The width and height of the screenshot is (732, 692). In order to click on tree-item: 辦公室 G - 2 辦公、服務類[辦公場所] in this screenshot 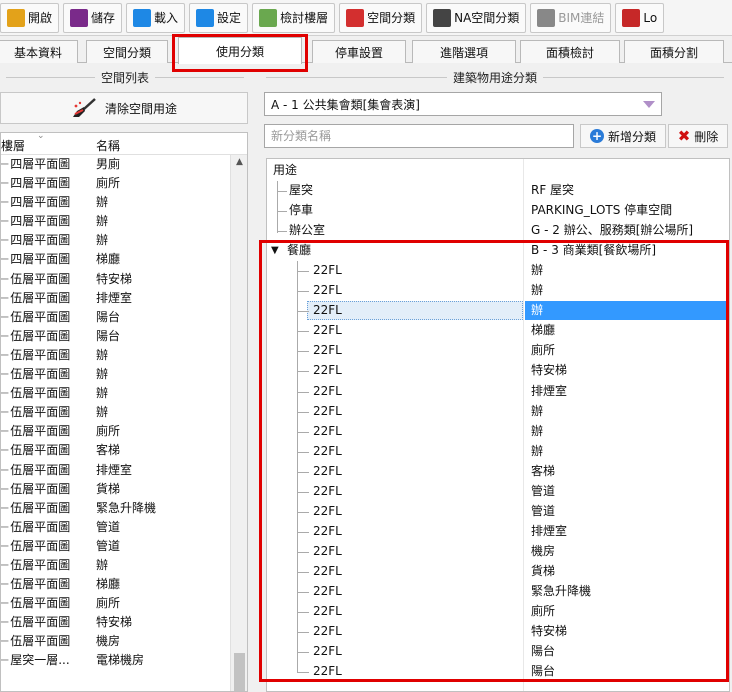, I will do `click(498, 230)`.